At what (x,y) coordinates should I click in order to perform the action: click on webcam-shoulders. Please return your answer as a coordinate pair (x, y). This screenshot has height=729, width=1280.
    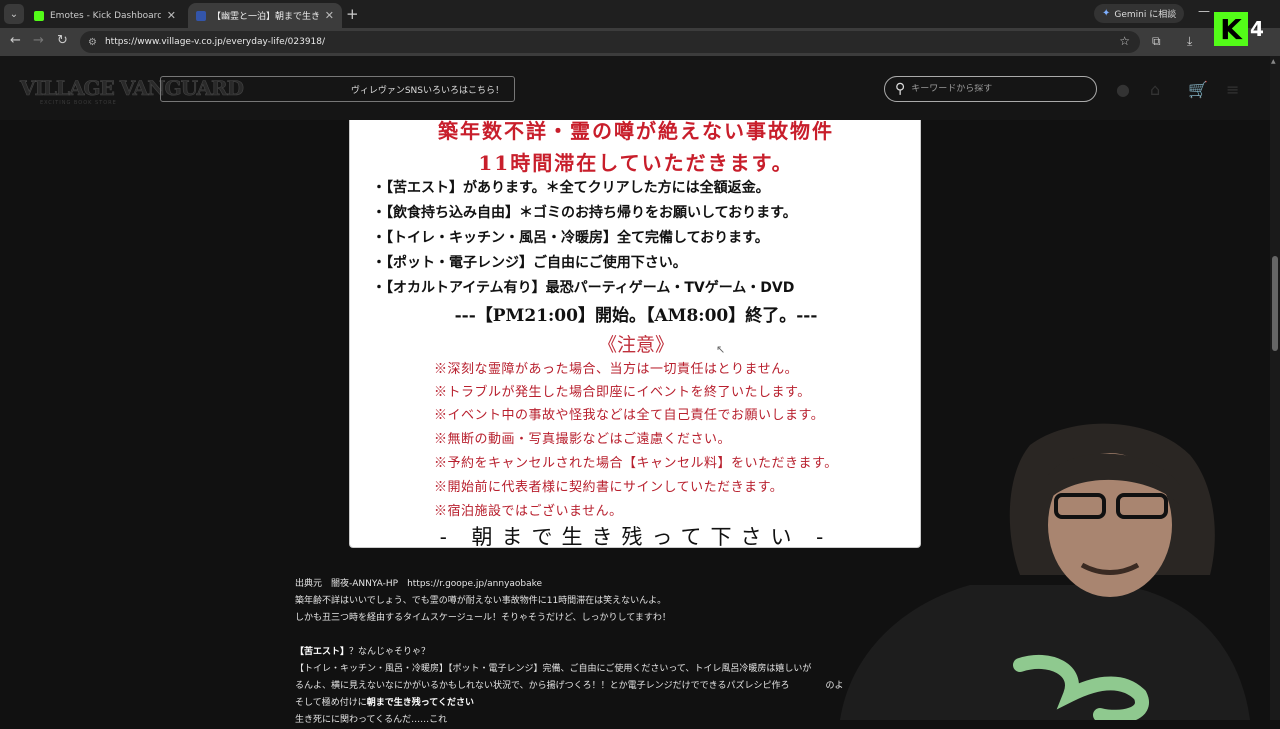
    Looking at the image, I should click on (1045, 652).